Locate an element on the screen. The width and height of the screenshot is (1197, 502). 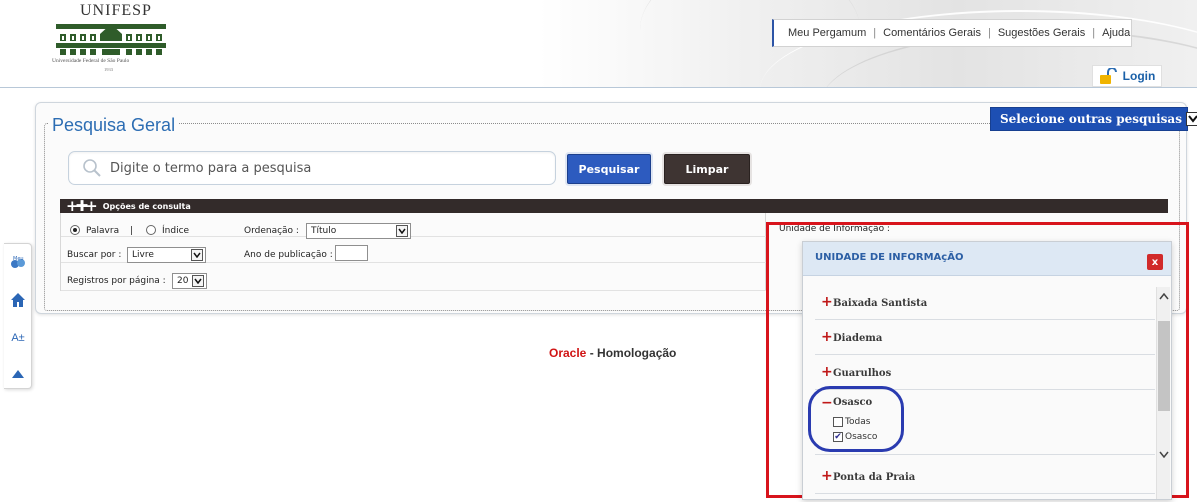
unit-item-ponta-da-praia: + Ponta da Praia is located at coordinates (985, 477).